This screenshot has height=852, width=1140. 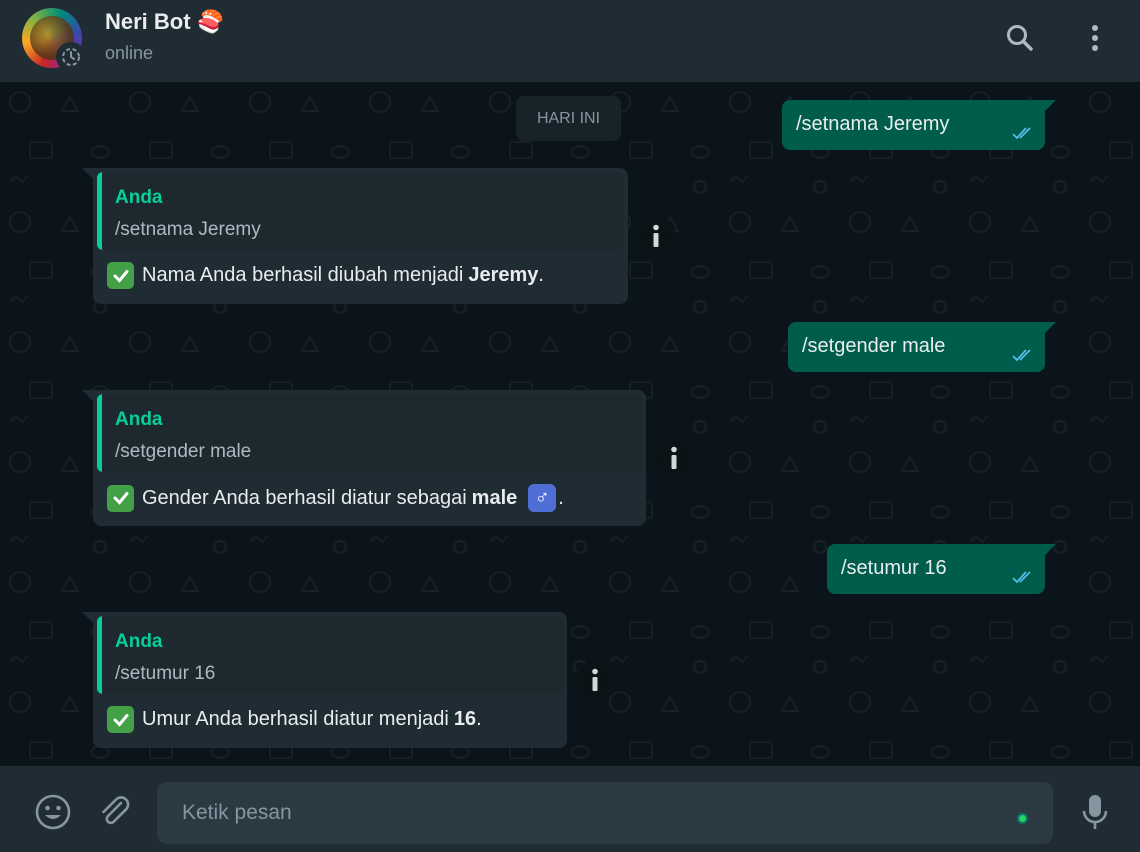 What do you see at coordinates (129, 53) in the screenshot?
I see `contact-status: online` at bounding box center [129, 53].